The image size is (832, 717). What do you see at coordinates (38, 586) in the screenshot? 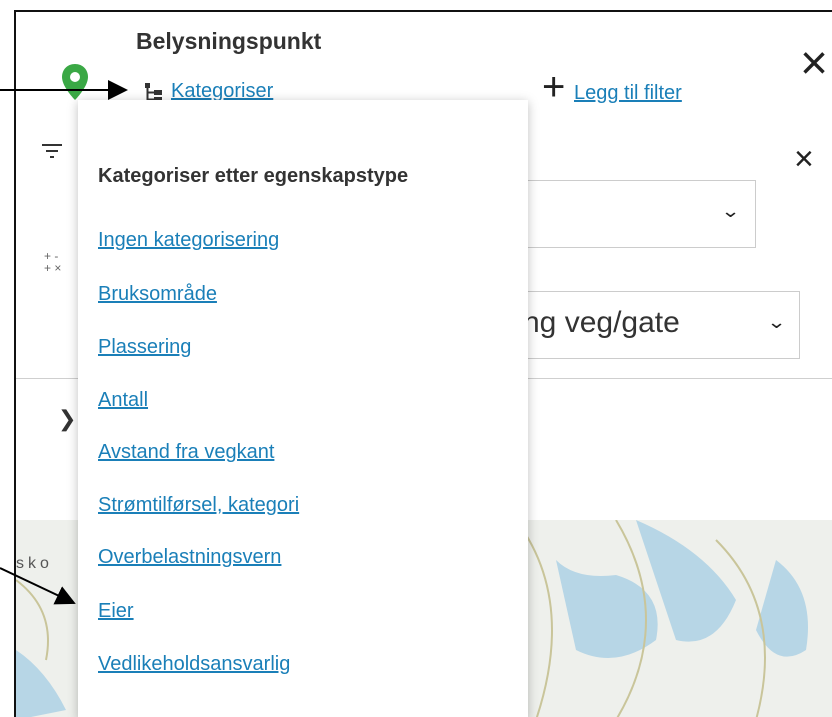
I see `arrow-to-eier` at bounding box center [38, 586].